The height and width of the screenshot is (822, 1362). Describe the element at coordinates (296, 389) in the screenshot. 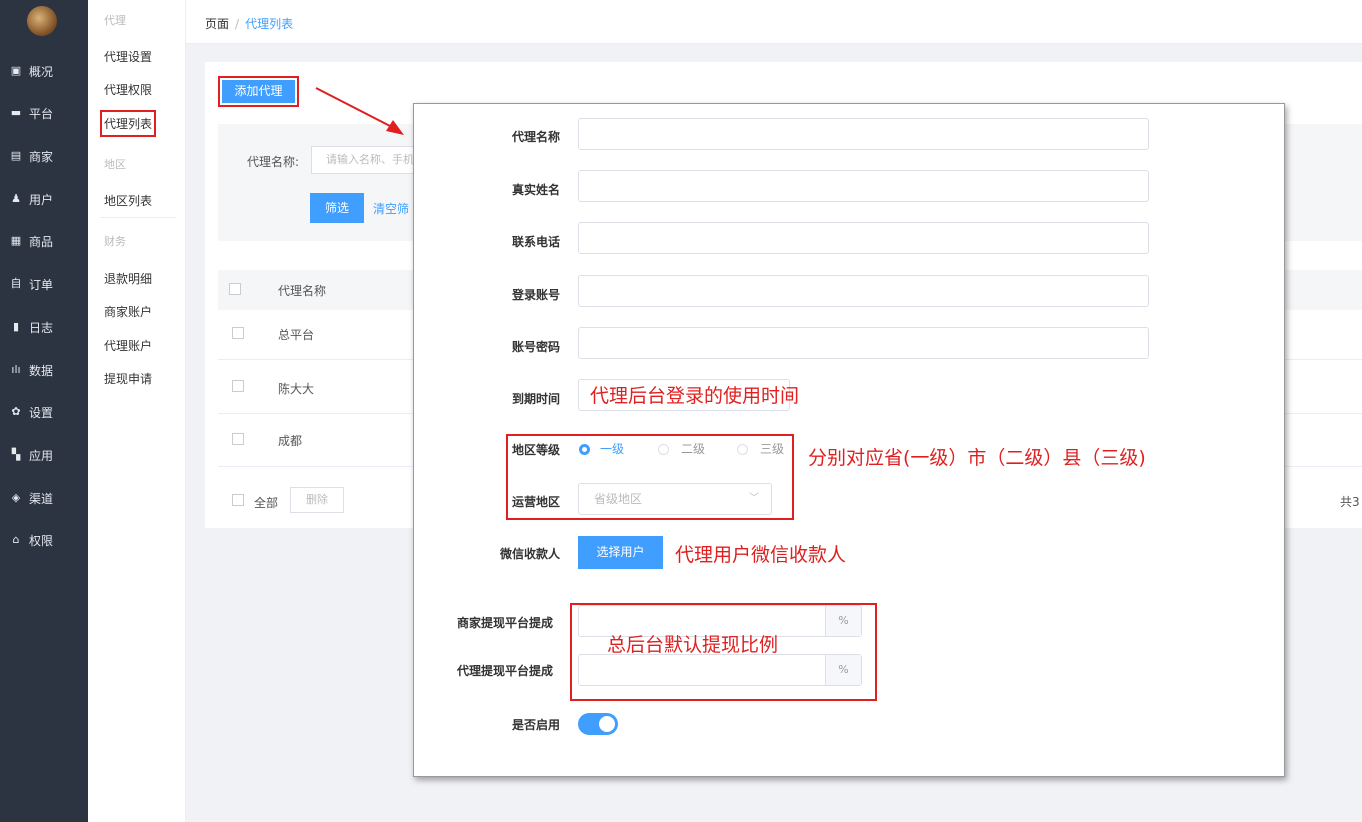

I see `table-cell-name: 陈大大` at that location.